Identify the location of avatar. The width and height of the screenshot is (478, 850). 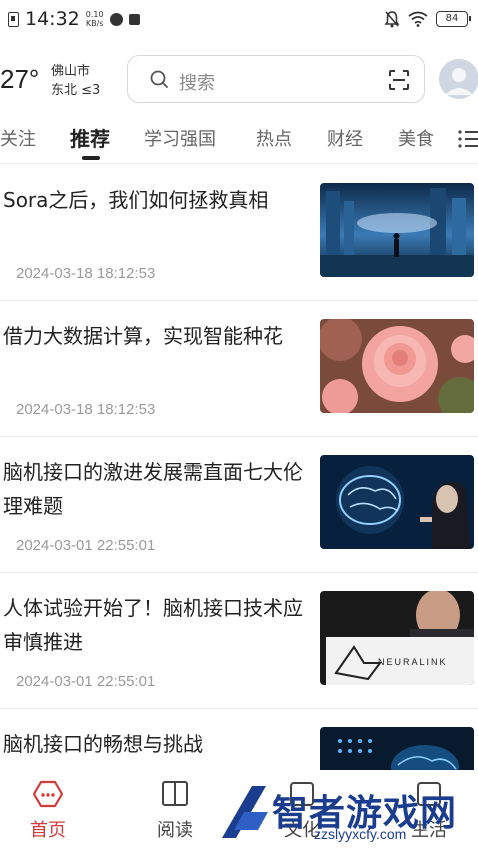
(458, 79).